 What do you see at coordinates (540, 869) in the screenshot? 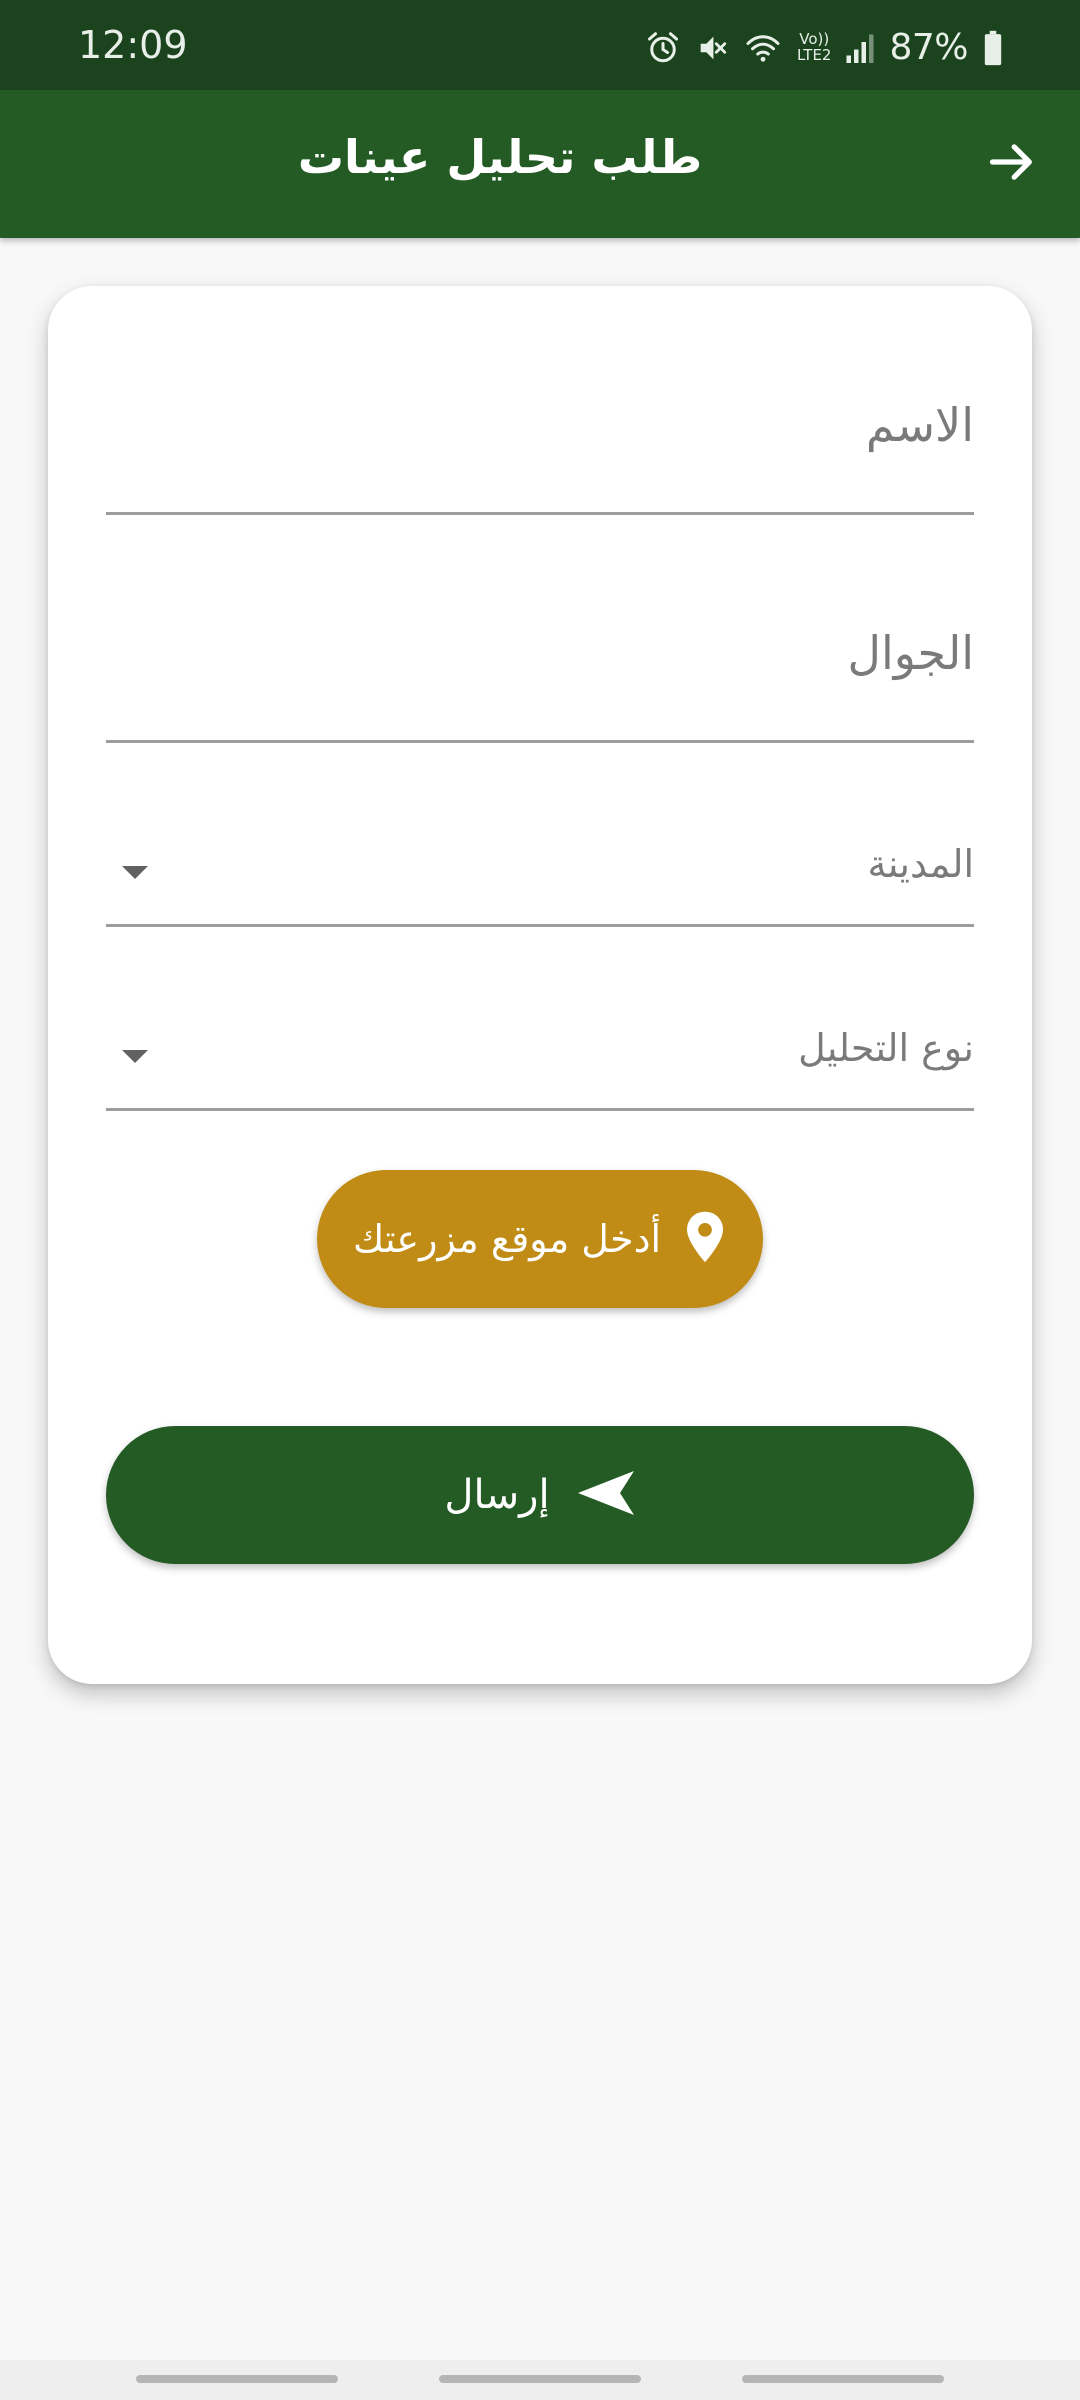
I see `city-dropdown: المدينة` at bounding box center [540, 869].